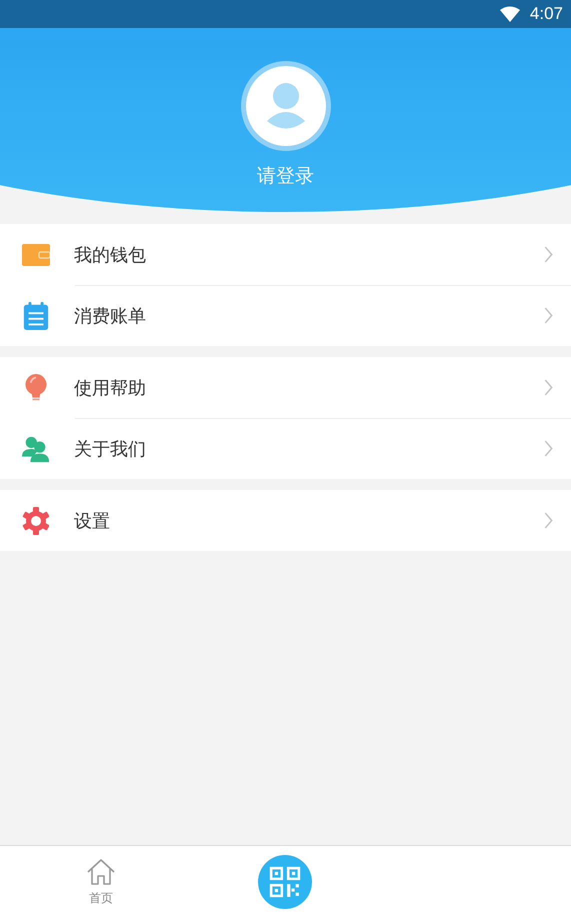  Describe the element at coordinates (110, 388) in the screenshot. I see `menu-label: 使用帮助` at that location.